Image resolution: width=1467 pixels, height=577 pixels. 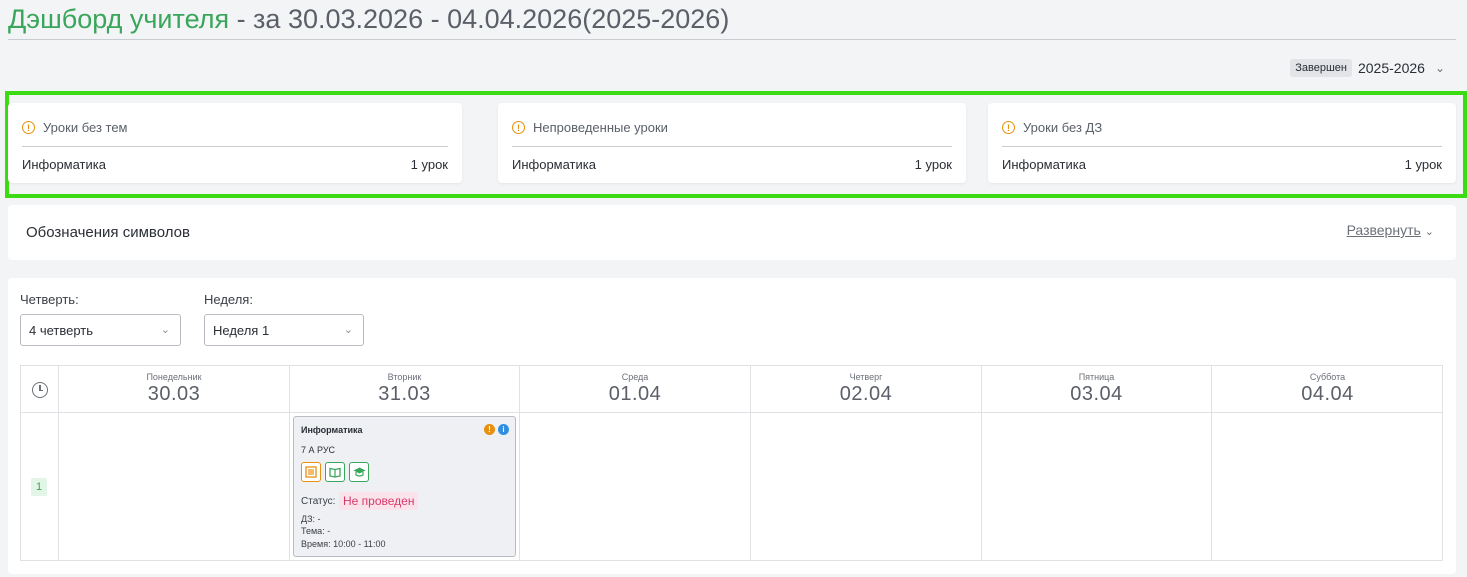 What do you see at coordinates (311, 472) in the screenshot?
I see `lesson-plan-icon` at bounding box center [311, 472].